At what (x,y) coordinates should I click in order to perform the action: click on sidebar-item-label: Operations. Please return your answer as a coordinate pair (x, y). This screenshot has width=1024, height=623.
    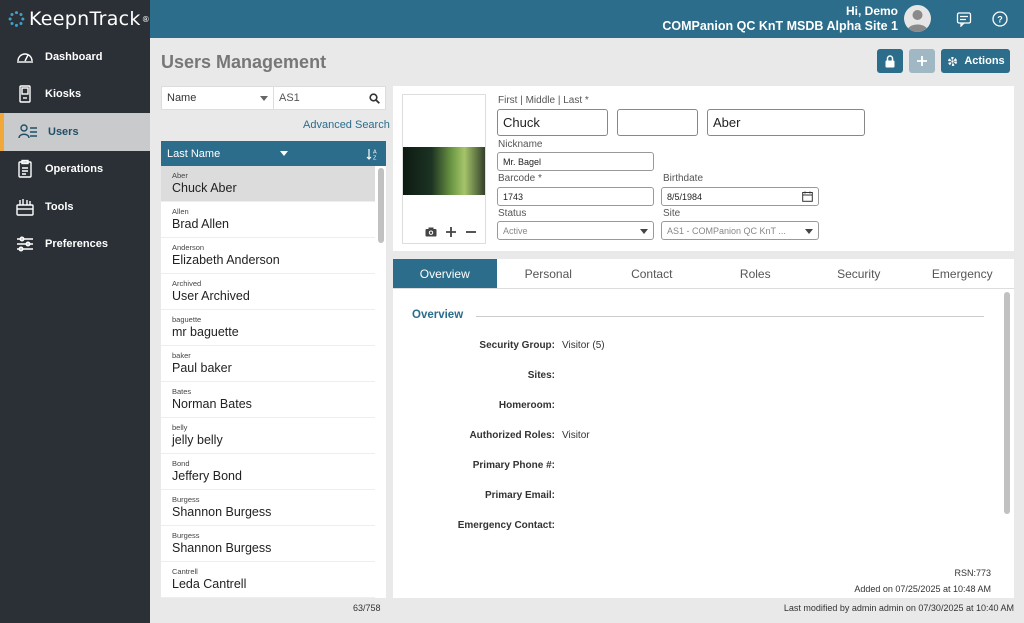
    Looking at the image, I should click on (74, 169).